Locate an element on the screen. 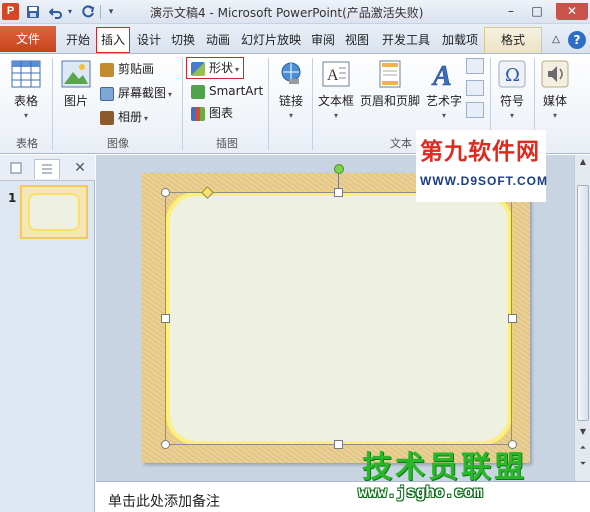 This screenshot has height=512, width=590. header-footer-button: 页眉和页脚 is located at coordinates (390, 84).